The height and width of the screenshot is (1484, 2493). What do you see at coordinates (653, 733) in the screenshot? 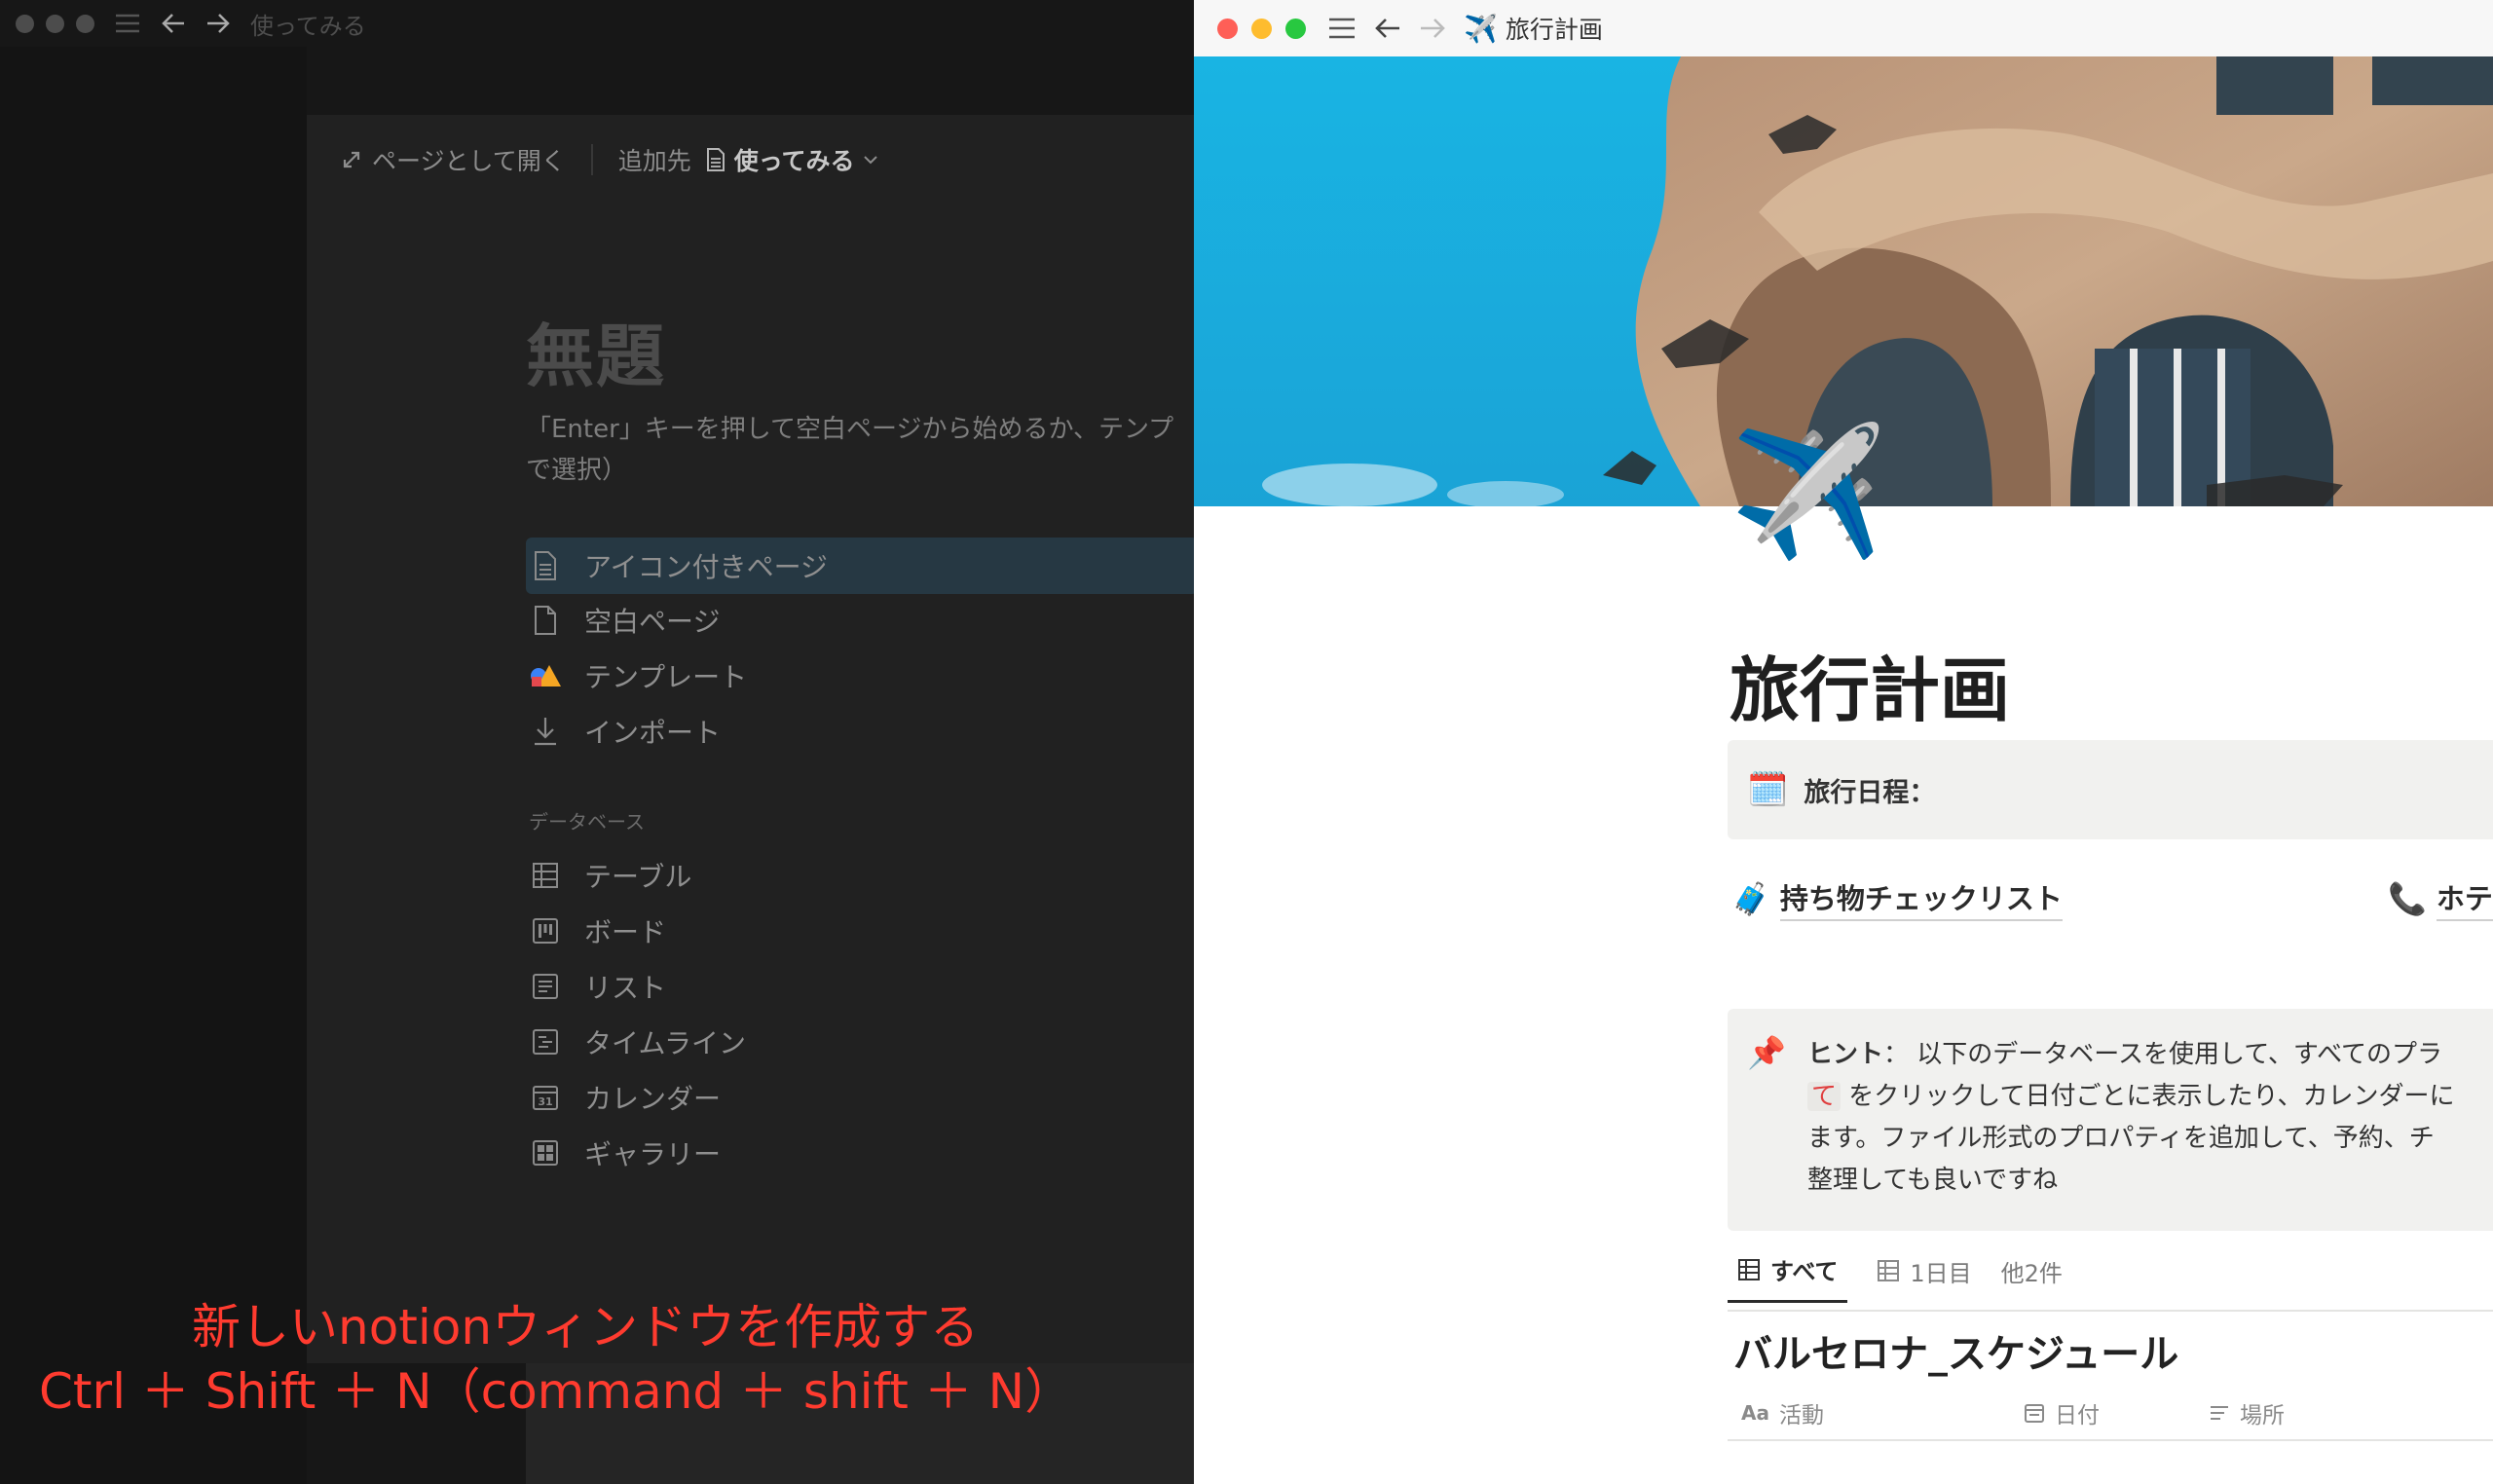
I see `menu-item-label: インポート` at bounding box center [653, 733].